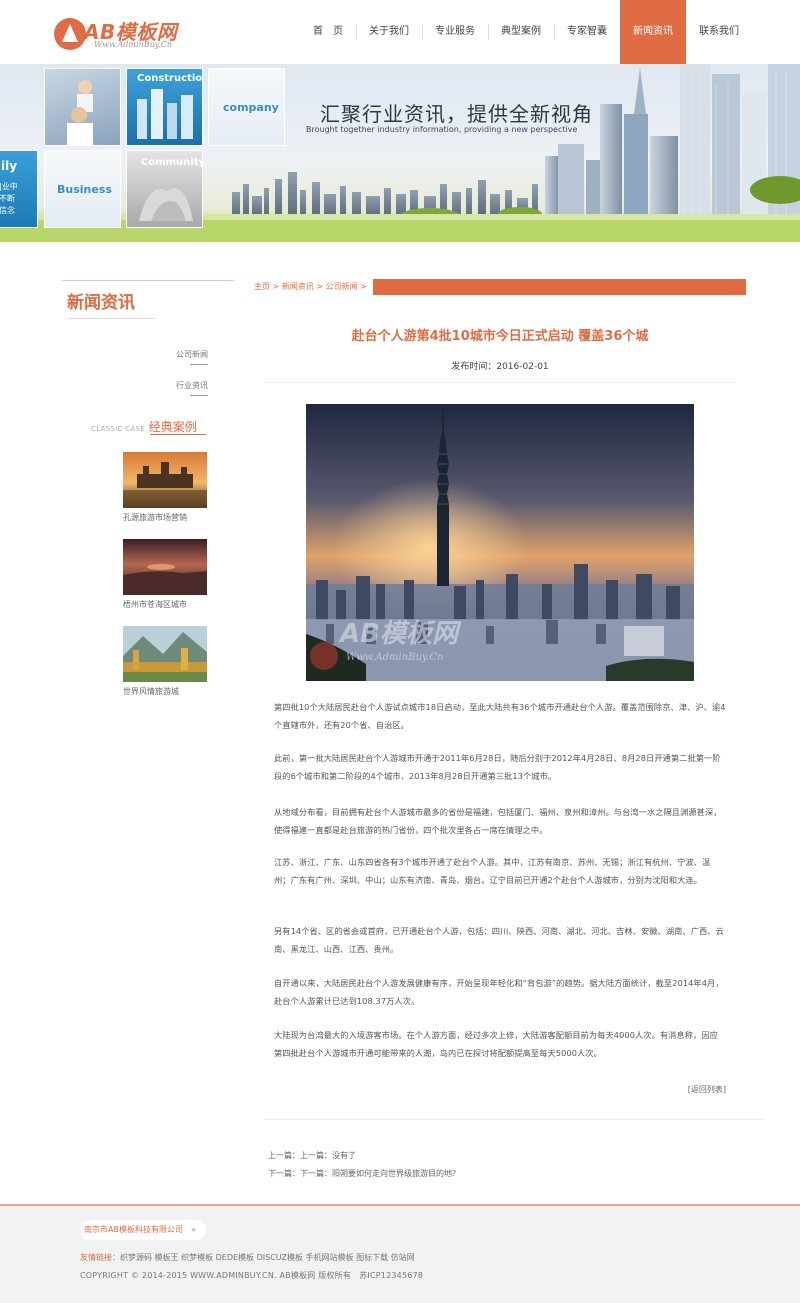  Describe the element at coordinates (456, 114) in the screenshot. I see `banner-slogan: 汇聚行业资讯，提供全新视角` at that location.